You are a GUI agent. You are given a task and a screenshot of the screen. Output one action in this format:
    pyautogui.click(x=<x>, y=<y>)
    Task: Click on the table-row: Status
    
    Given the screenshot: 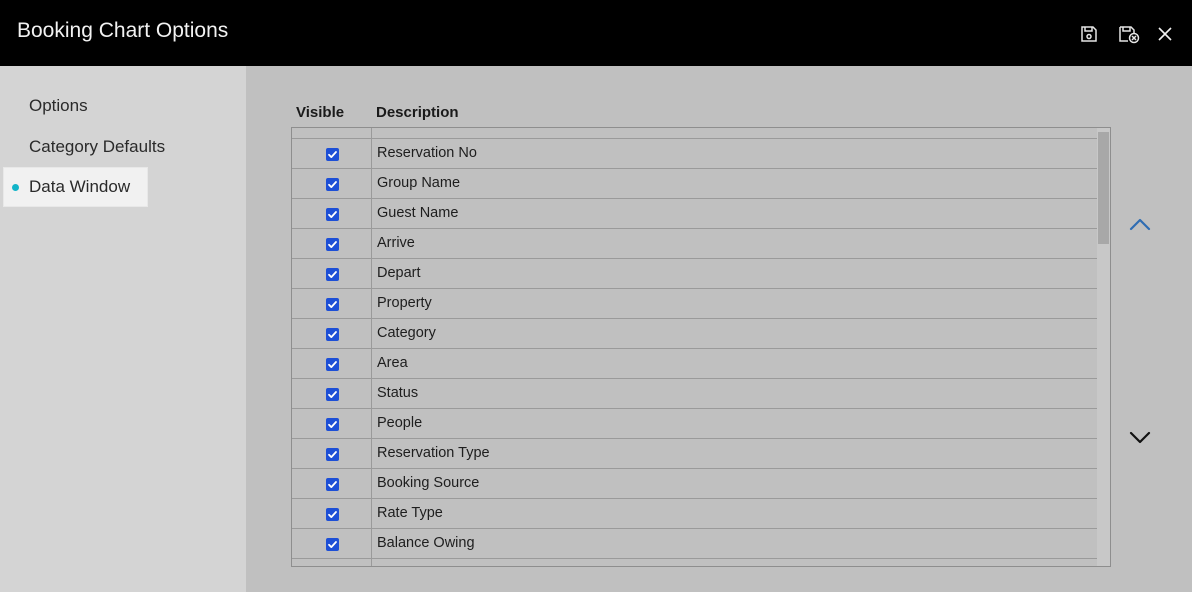 What is the action you would take?
    pyautogui.click(x=694, y=394)
    